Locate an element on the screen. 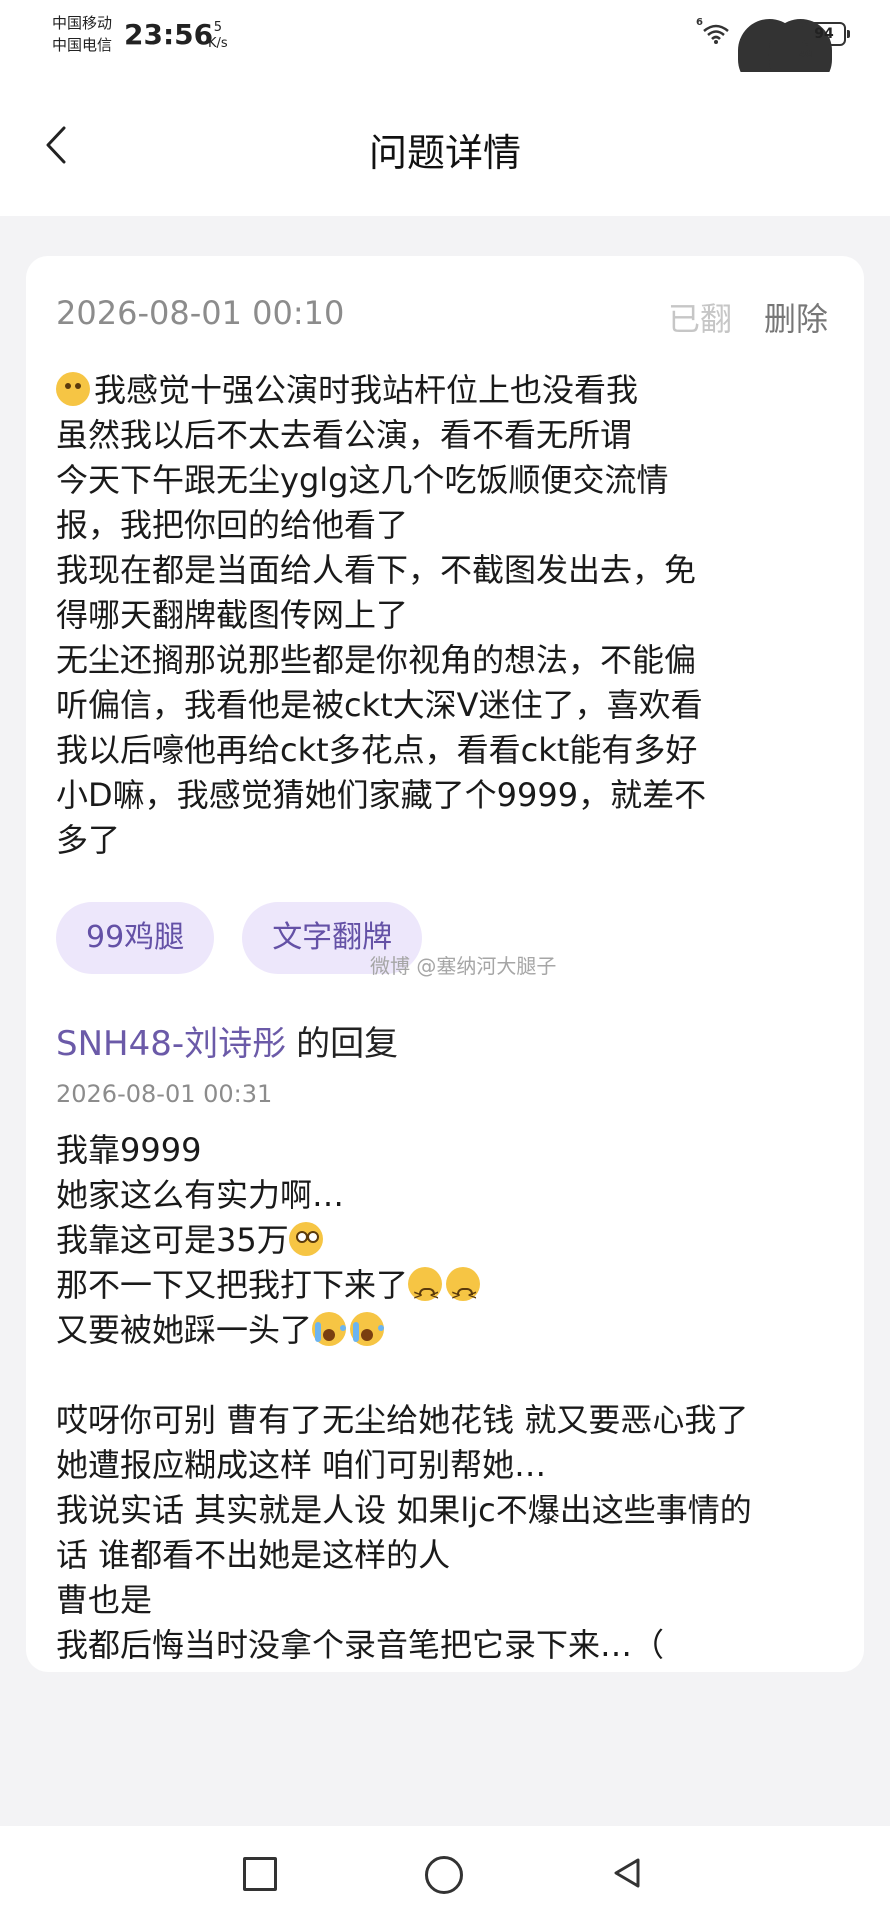  question-line: 报，我把你回的给他看了 is located at coordinates (232, 525).